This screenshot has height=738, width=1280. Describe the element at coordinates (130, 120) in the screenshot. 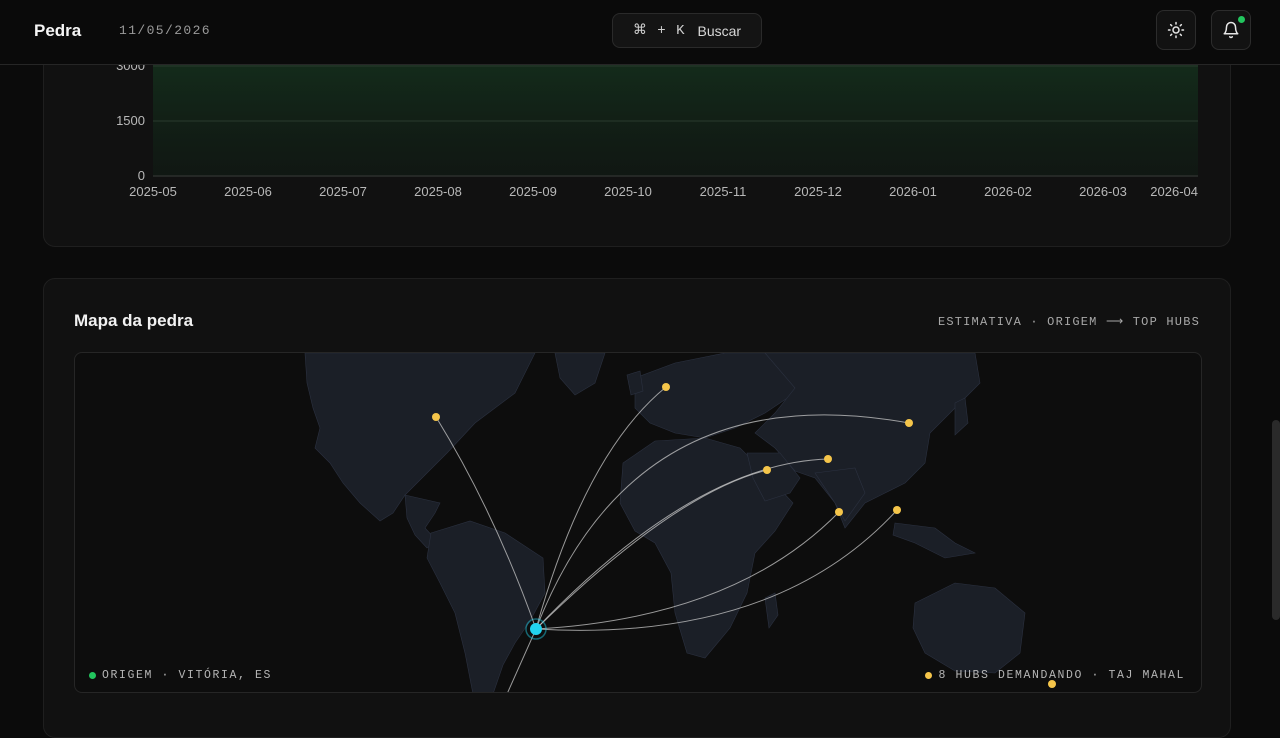

I see `y-tick-label: 1500` at that location.